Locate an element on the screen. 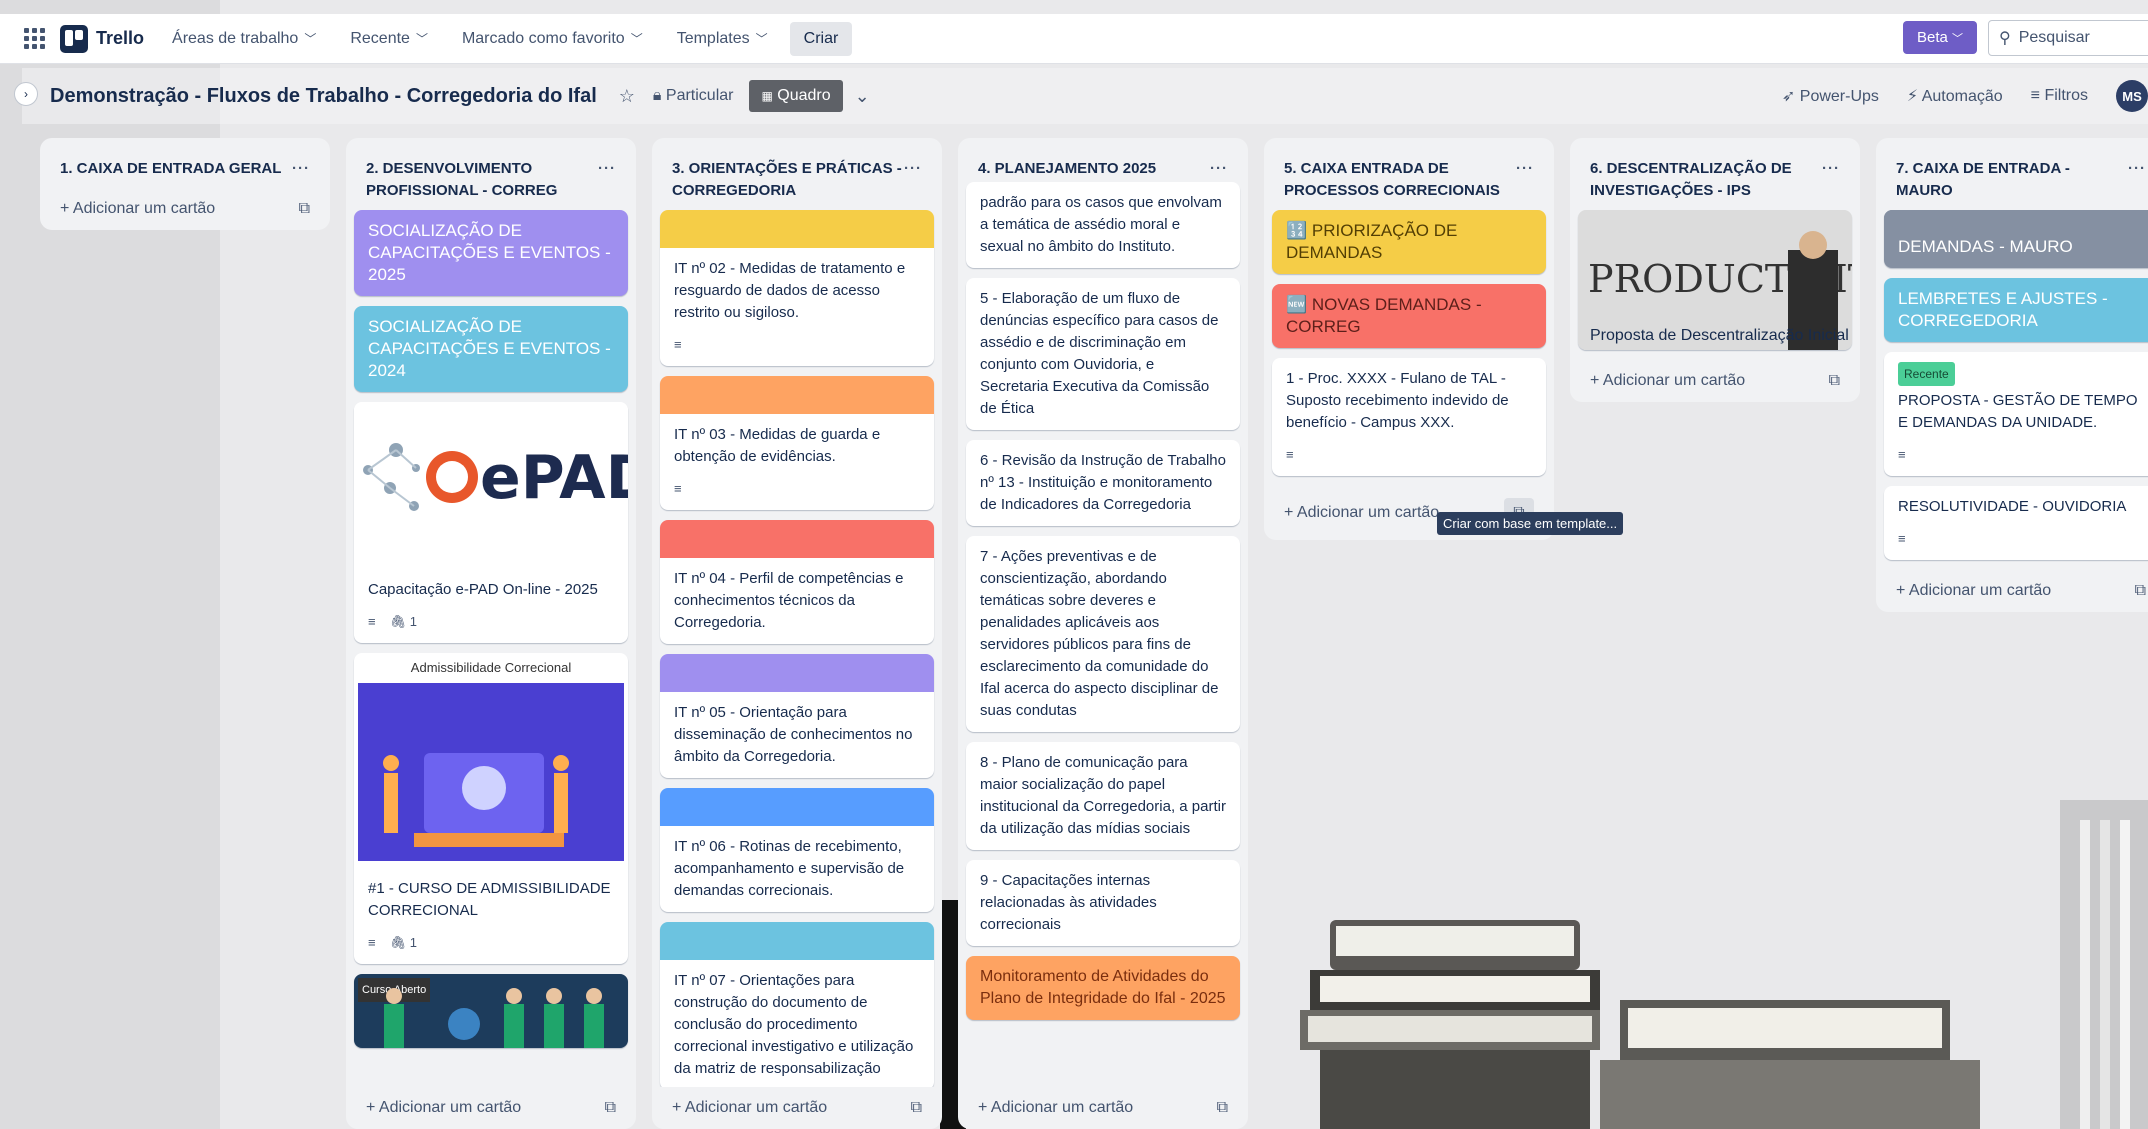  nav-starred: Marcado como favorito ﹀ is located at coordinates (552, 39).